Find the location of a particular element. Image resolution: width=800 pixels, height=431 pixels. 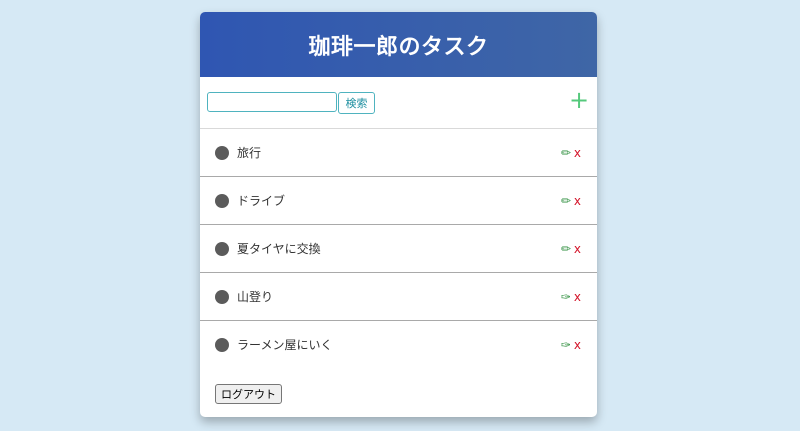

task-item: ラーメン屋にいく ✑ x is located at coordinates (398, 344).